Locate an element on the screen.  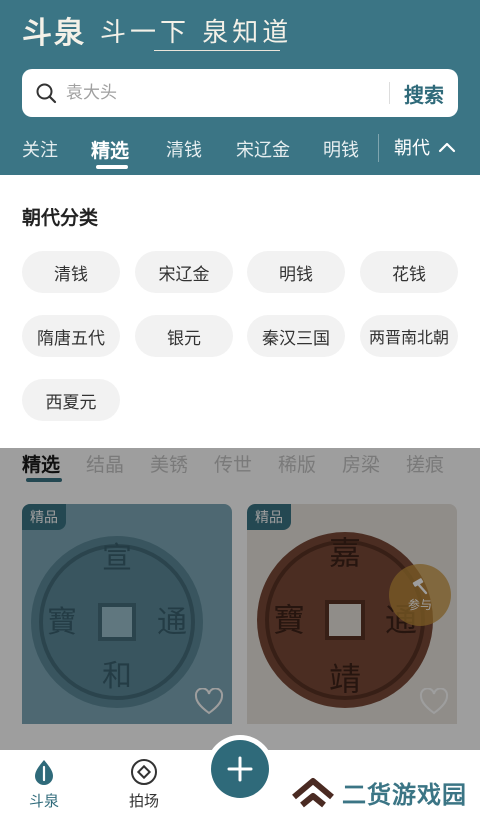
tab-active-indicator is located at coordinates (112, 167).